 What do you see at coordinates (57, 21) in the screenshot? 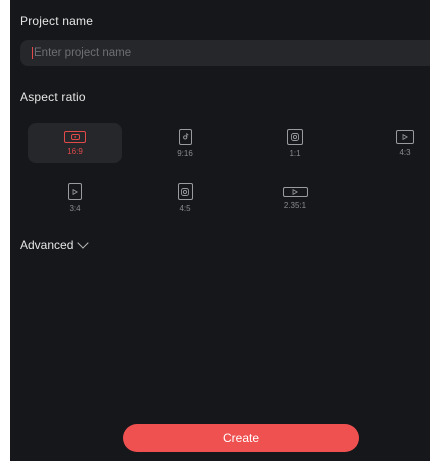
I see `project-name-label: Project name` at bounding box center [57, 21].